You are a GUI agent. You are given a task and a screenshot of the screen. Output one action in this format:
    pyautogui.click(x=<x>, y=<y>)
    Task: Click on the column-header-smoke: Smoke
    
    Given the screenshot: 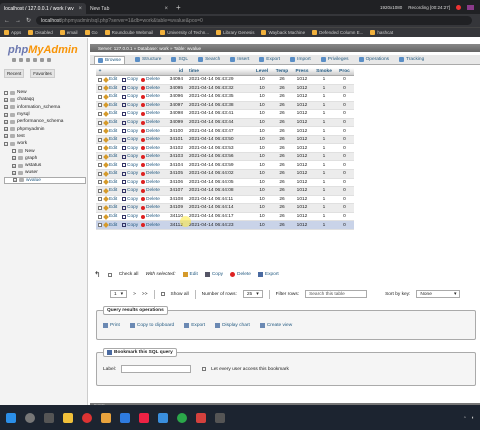 What is the action you would take?
    pyautogui.click(x=324, y=71)
    